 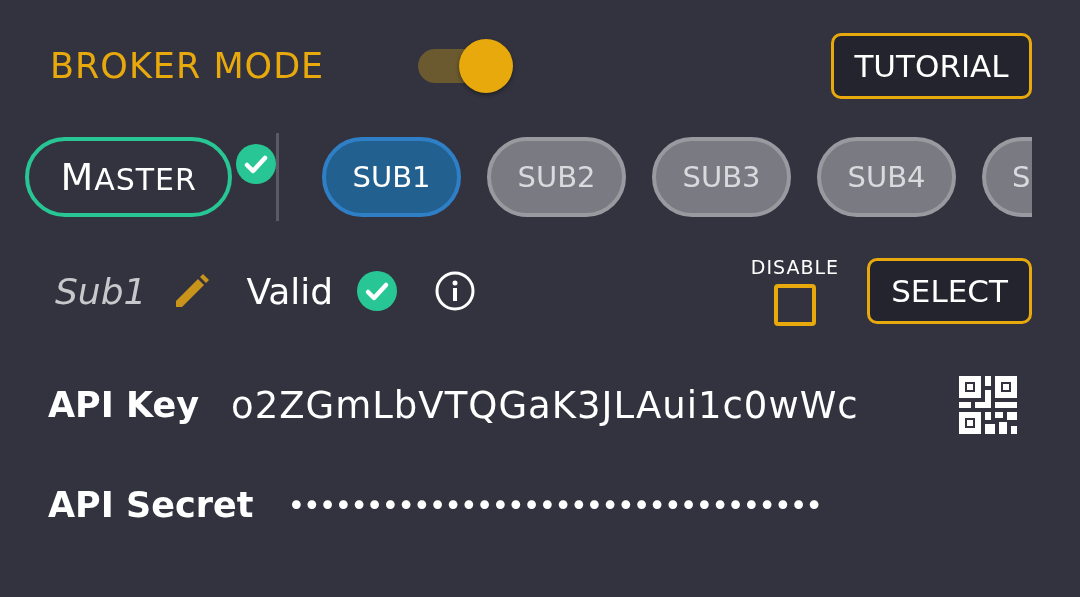 What do you see at coordinates (795, 267) in the screenshot?
I see `disable-label: DISABLE` at bounding box center [795, 267].